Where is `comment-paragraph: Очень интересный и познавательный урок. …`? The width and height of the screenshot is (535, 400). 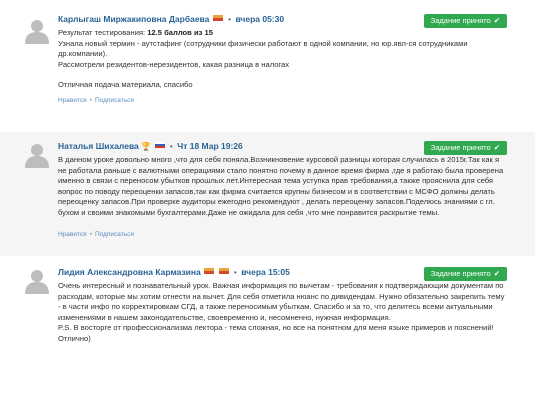
comment-paragraph: Очень интересный и познавательный урок. … is located at coordinates (281, 301).